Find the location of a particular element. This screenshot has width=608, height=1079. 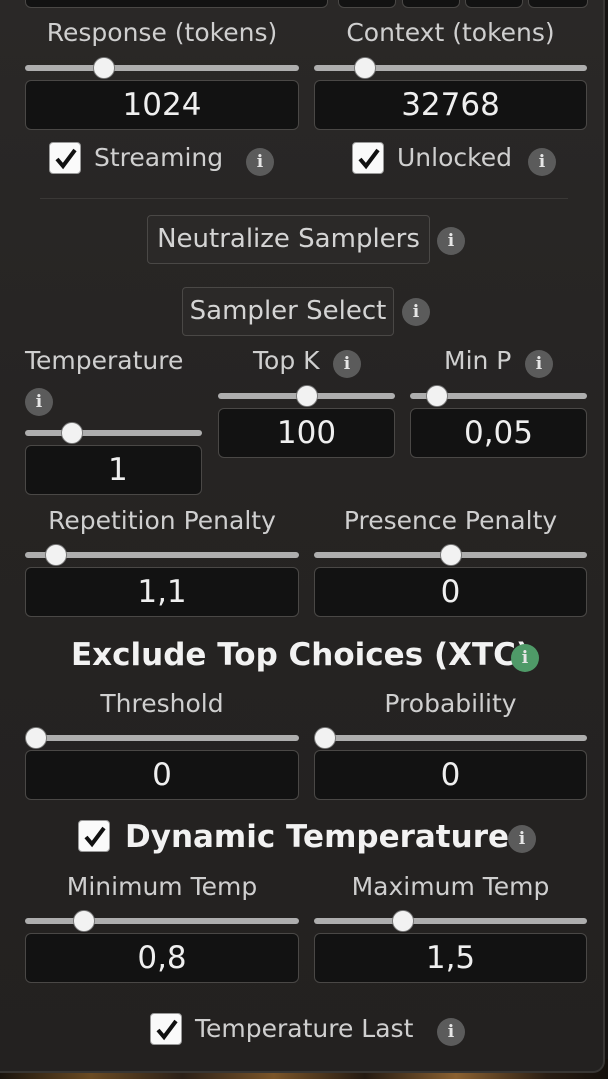

min-p-input: 0,05 is located at coordinates (498, 433).